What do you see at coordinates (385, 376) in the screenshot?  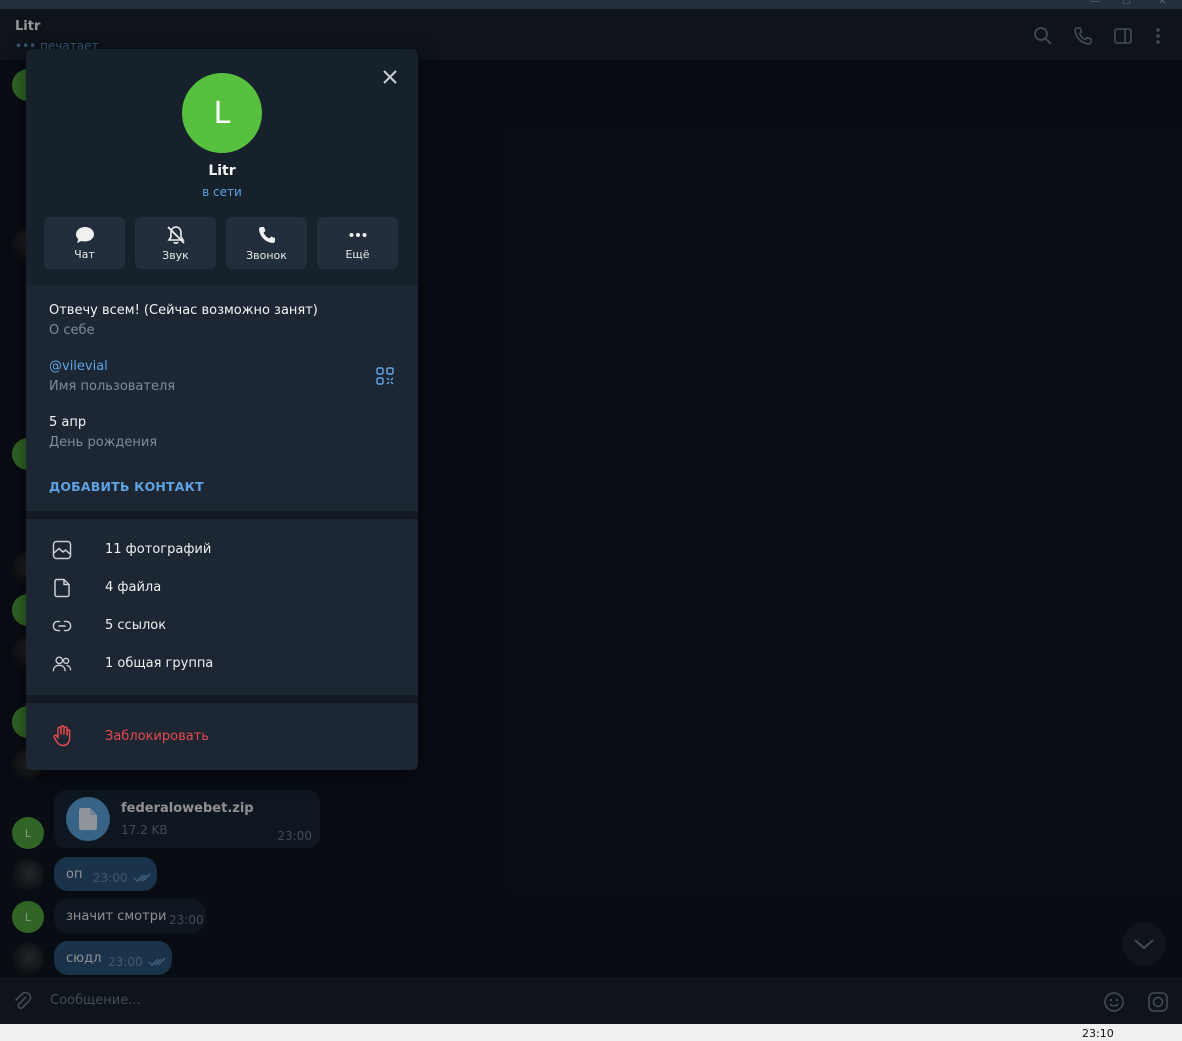 I see `qr-code-icon` at bounding box center [385, 376].